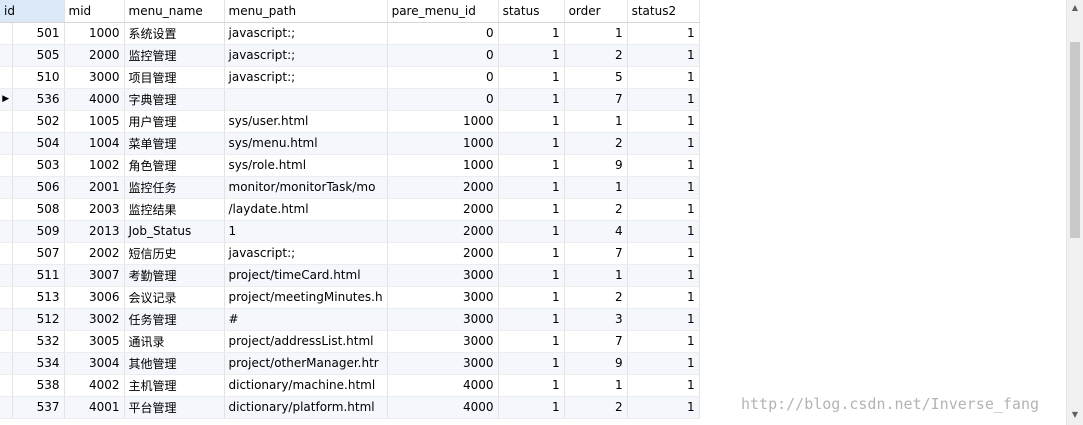 The image size is (1083, 425). I want to click on cell-id: 536, so click(38, 99).